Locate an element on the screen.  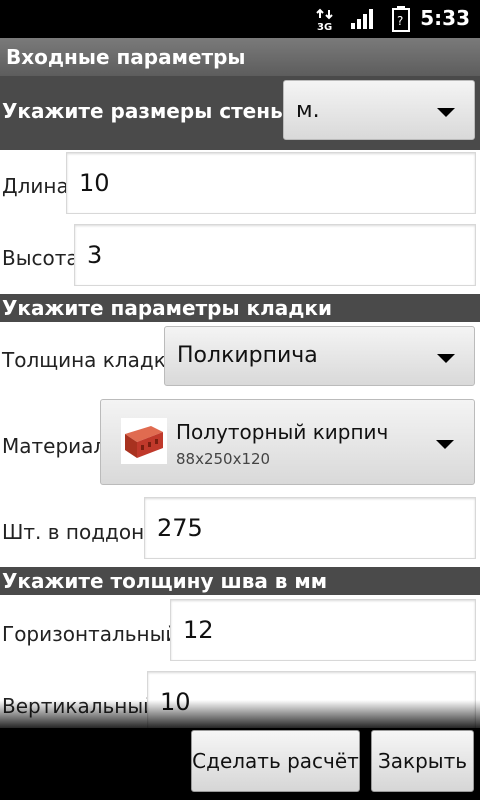
material-spinner: Полуторный кирпич 88x250x120 is located at coordinates (287, 442).